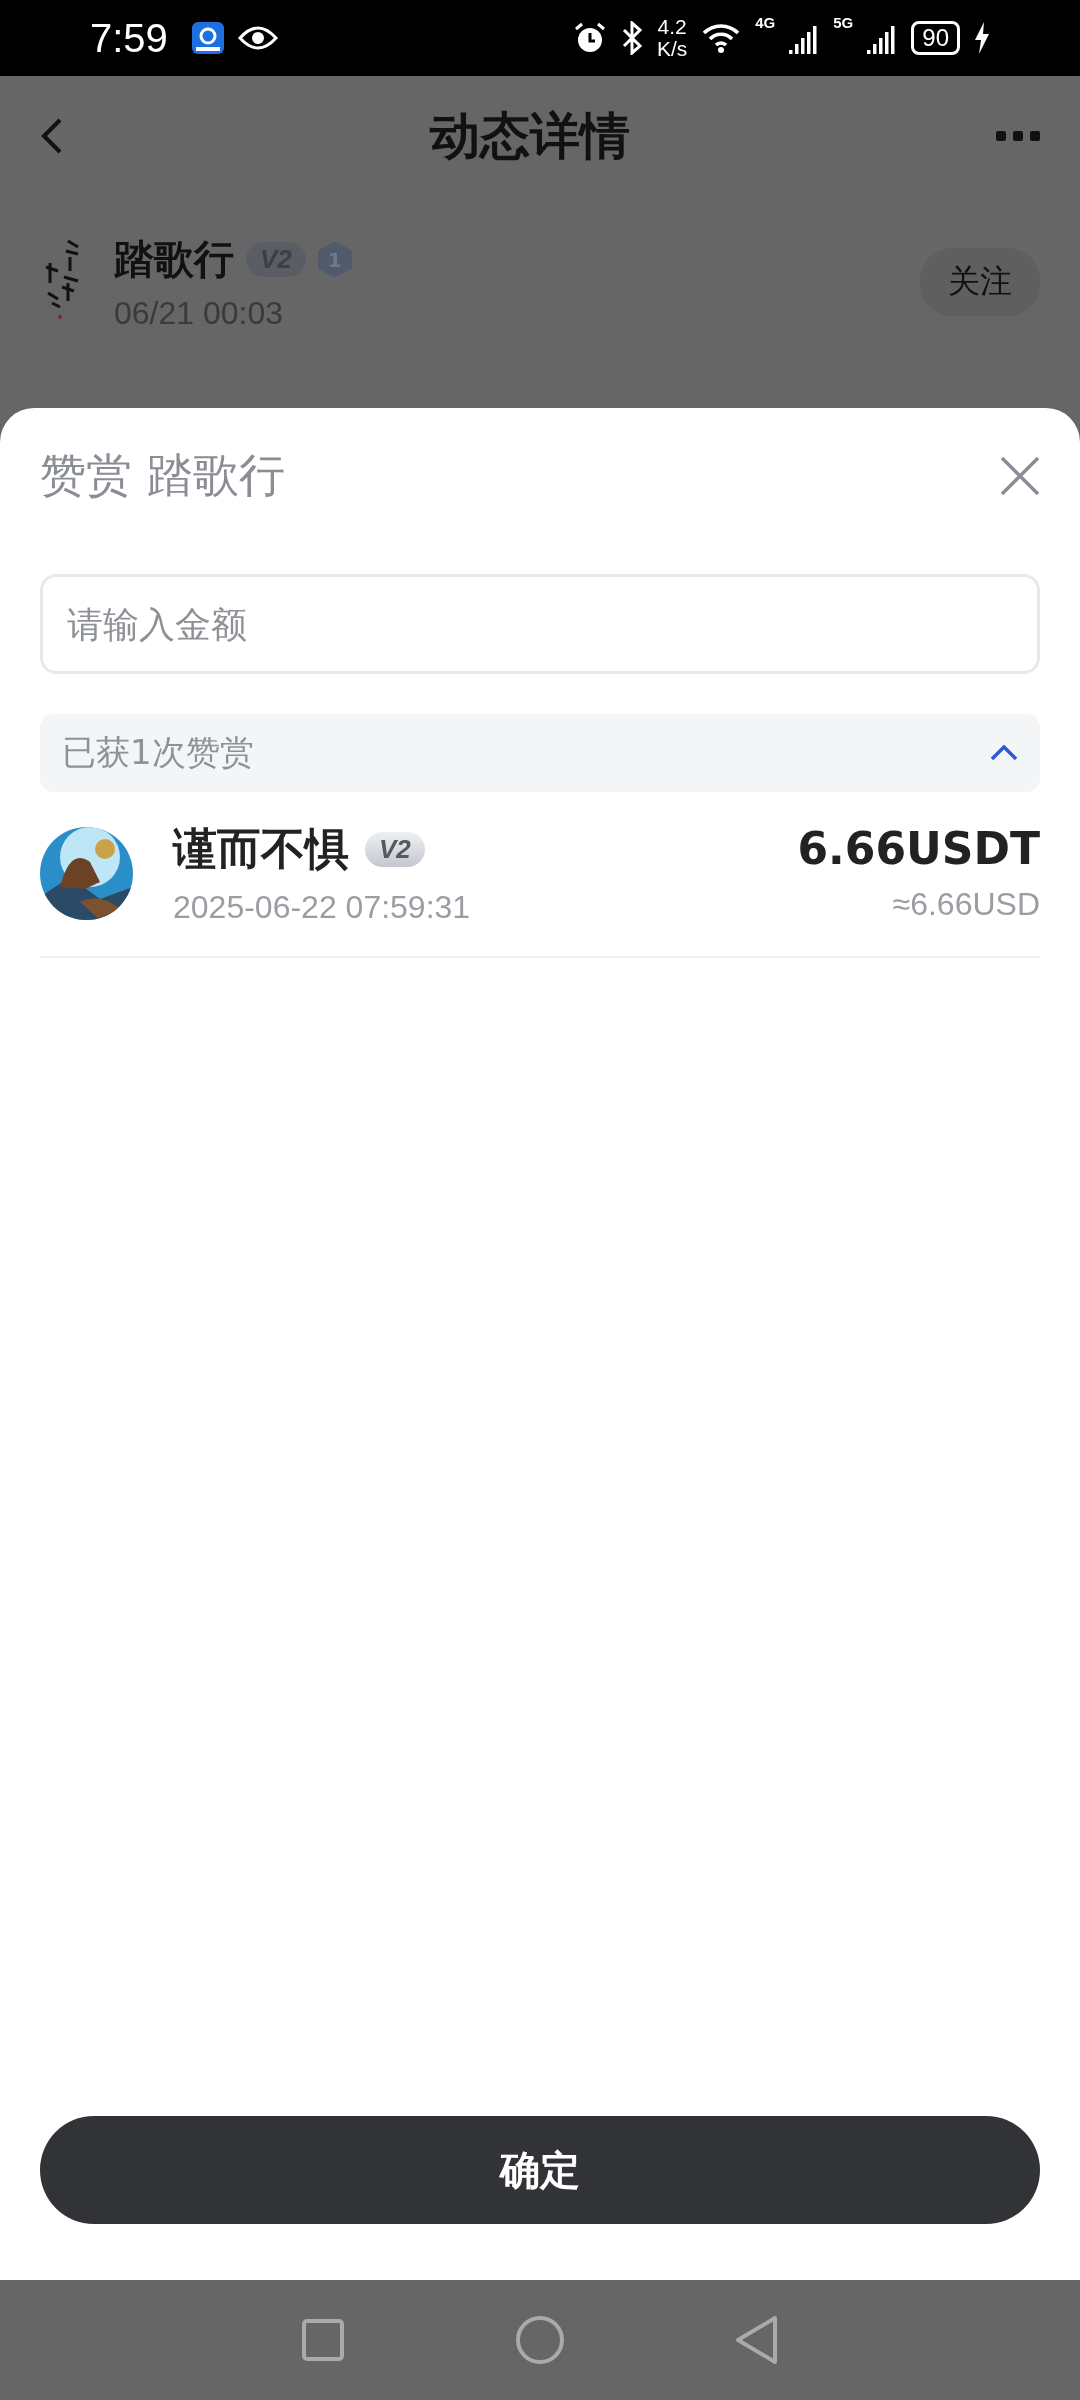  What do you see at coordinates (530, 136) in the screenshot?
I see `page-title: 动态详情` at bounding box center [530, 136].